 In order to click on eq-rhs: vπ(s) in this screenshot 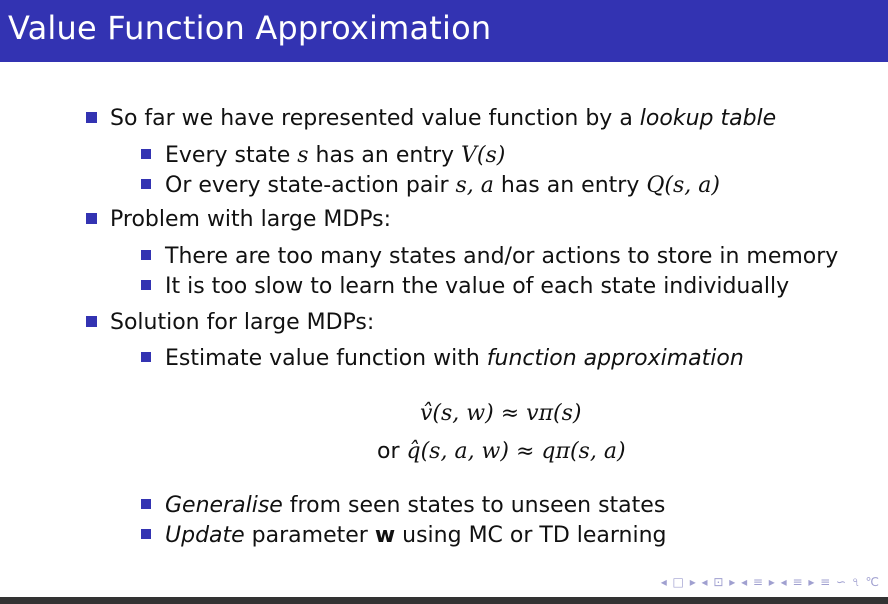, I will do `click(554, 413)`.